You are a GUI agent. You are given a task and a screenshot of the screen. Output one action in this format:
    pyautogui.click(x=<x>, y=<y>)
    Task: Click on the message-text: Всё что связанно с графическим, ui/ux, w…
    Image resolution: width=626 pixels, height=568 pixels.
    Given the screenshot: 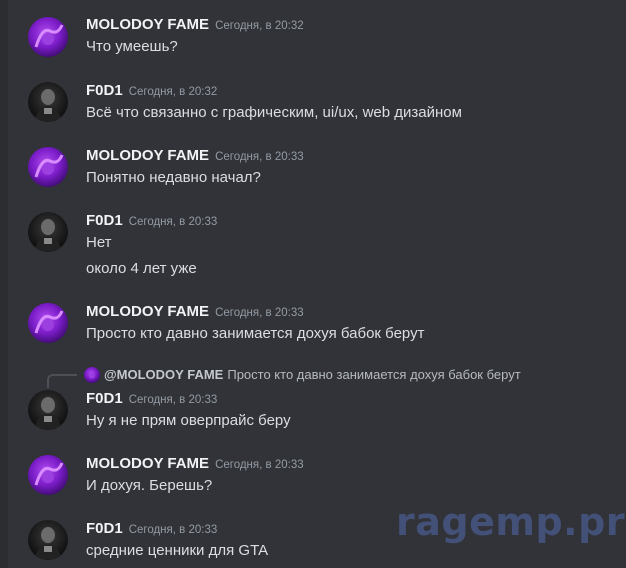 What is the action you would take?
    pyautogui.click(x=274, y=112)
    